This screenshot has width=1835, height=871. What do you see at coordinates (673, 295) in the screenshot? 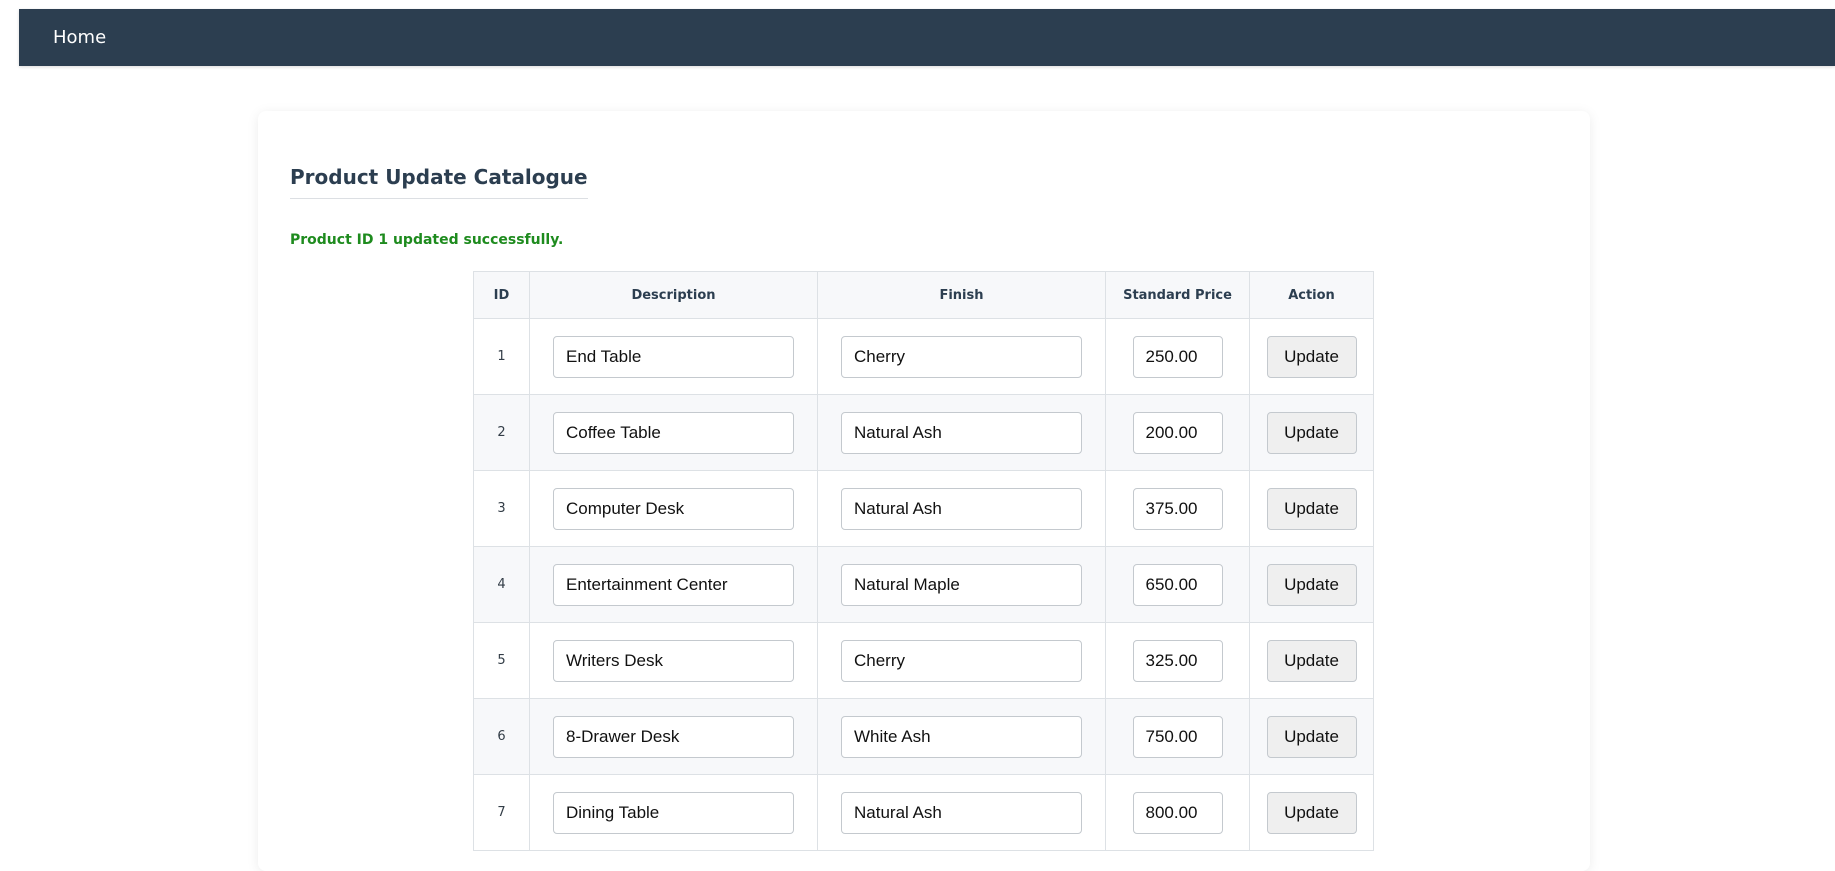
I see `column-header-description: Description` at bounding box center [673, 295].